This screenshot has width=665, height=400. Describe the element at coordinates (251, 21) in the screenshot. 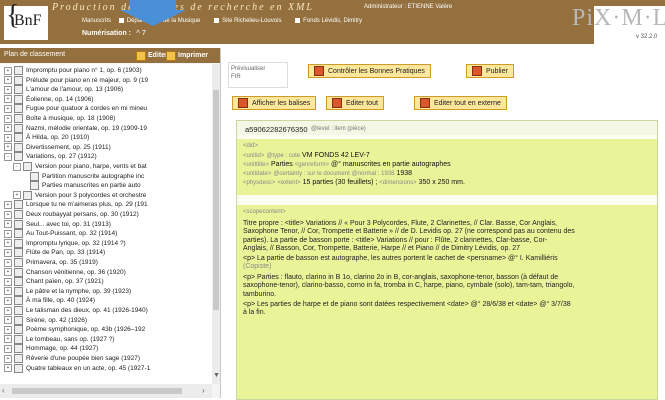

I see `breadcrumb-item-site: Site Richelieu-Louvois` at that location.